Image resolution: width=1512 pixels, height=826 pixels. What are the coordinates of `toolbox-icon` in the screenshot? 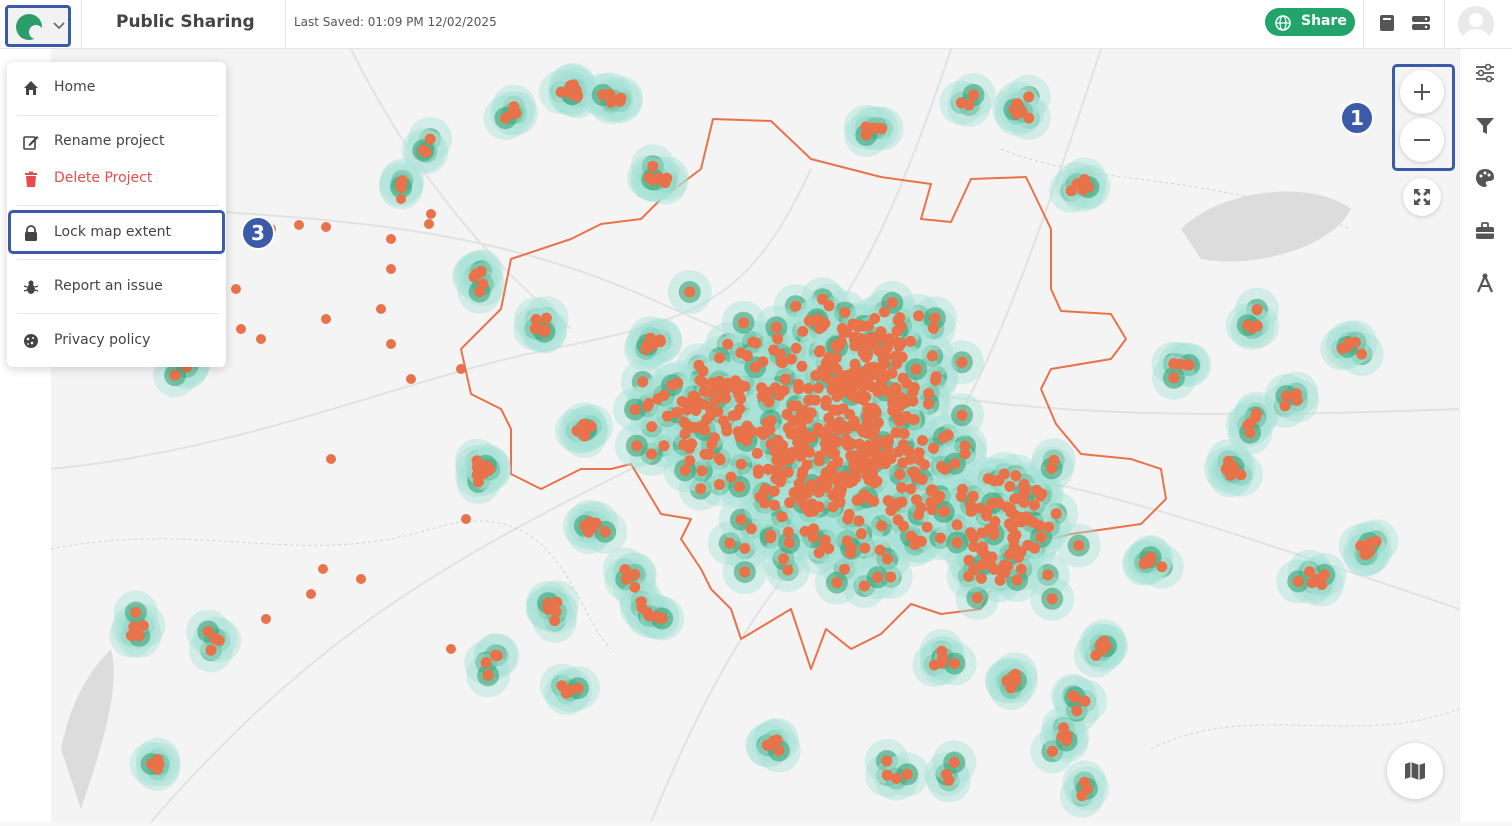 It's located at (1485, 231).